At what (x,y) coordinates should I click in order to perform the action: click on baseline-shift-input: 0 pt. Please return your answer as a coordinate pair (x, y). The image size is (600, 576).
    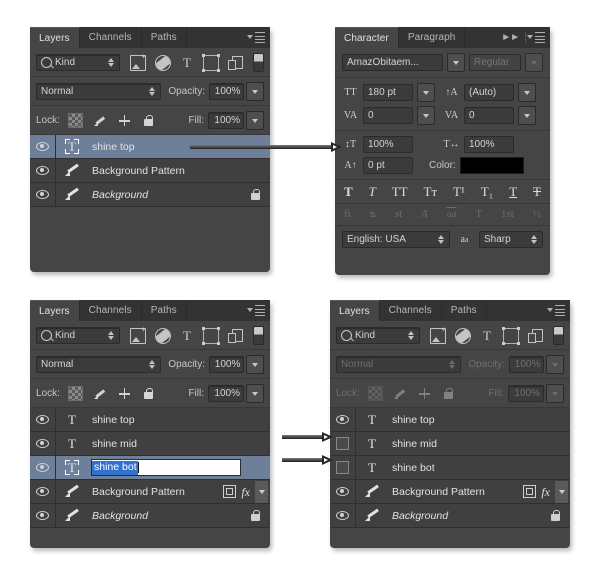
    Looking at the image, I should click on (388, 165).